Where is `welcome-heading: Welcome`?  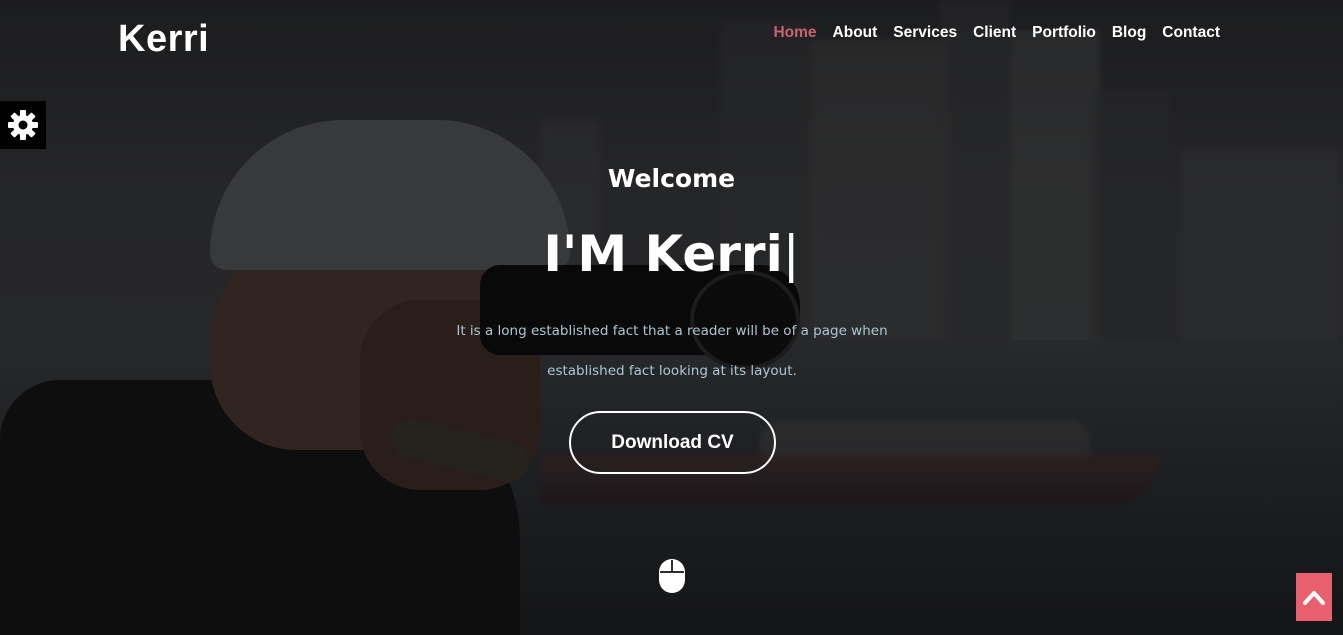 welcome-heading: Welcome is located at coordinates (671, 178).